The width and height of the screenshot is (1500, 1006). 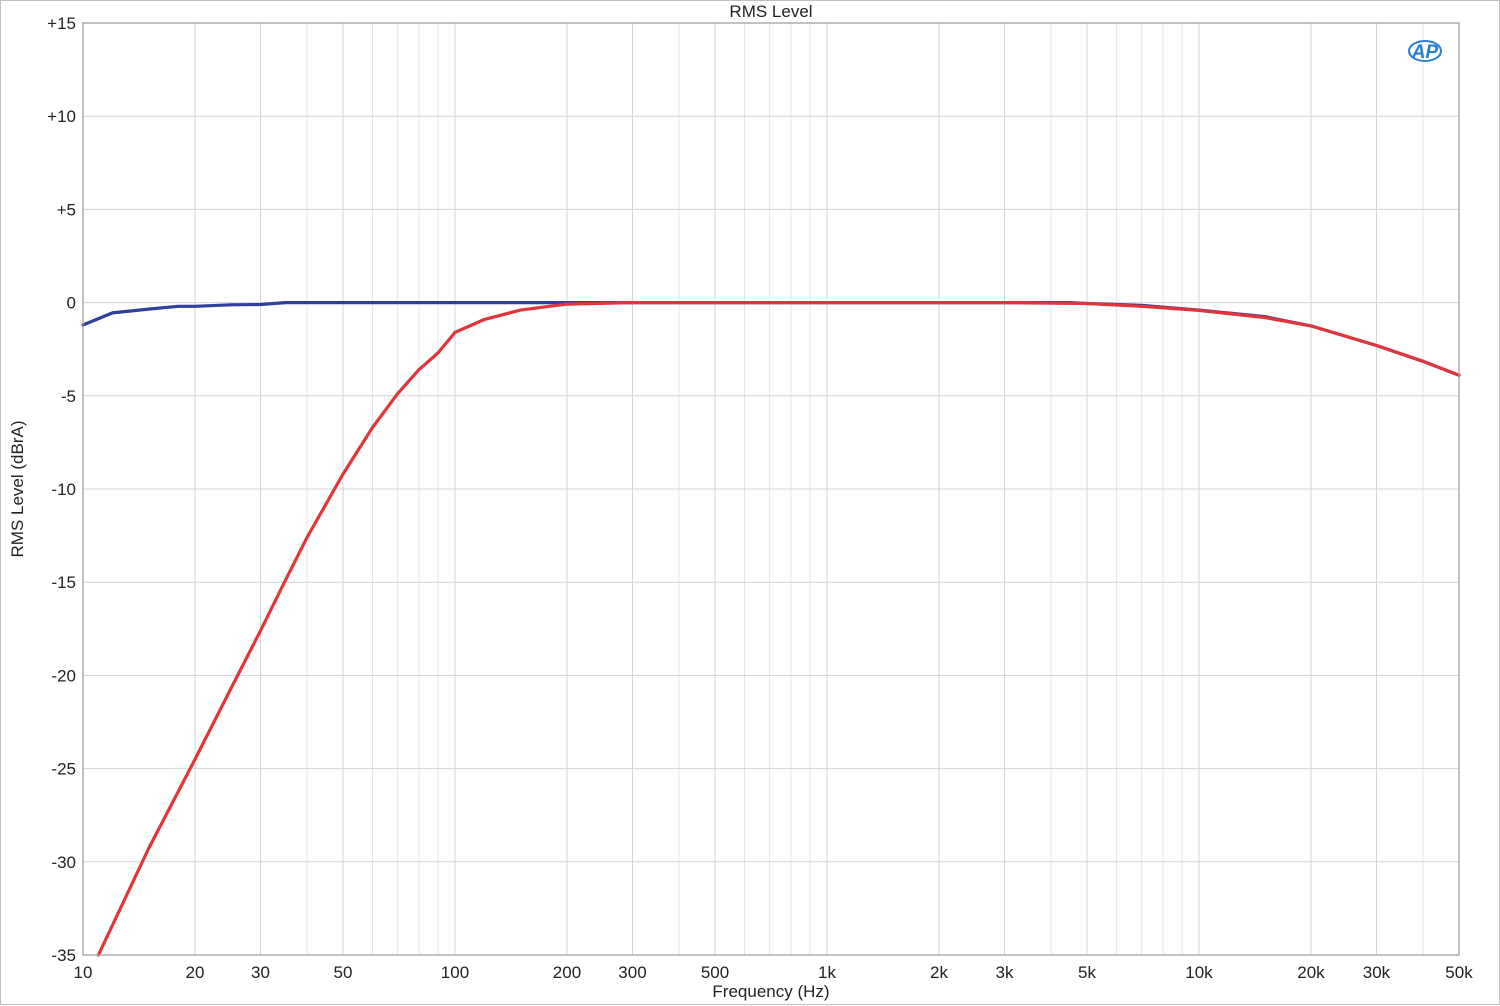 What do you see at coordinates (1087, 972) in the screenshot?
I see `x-tick-label: 5k` at bounding box center [1087, 972].